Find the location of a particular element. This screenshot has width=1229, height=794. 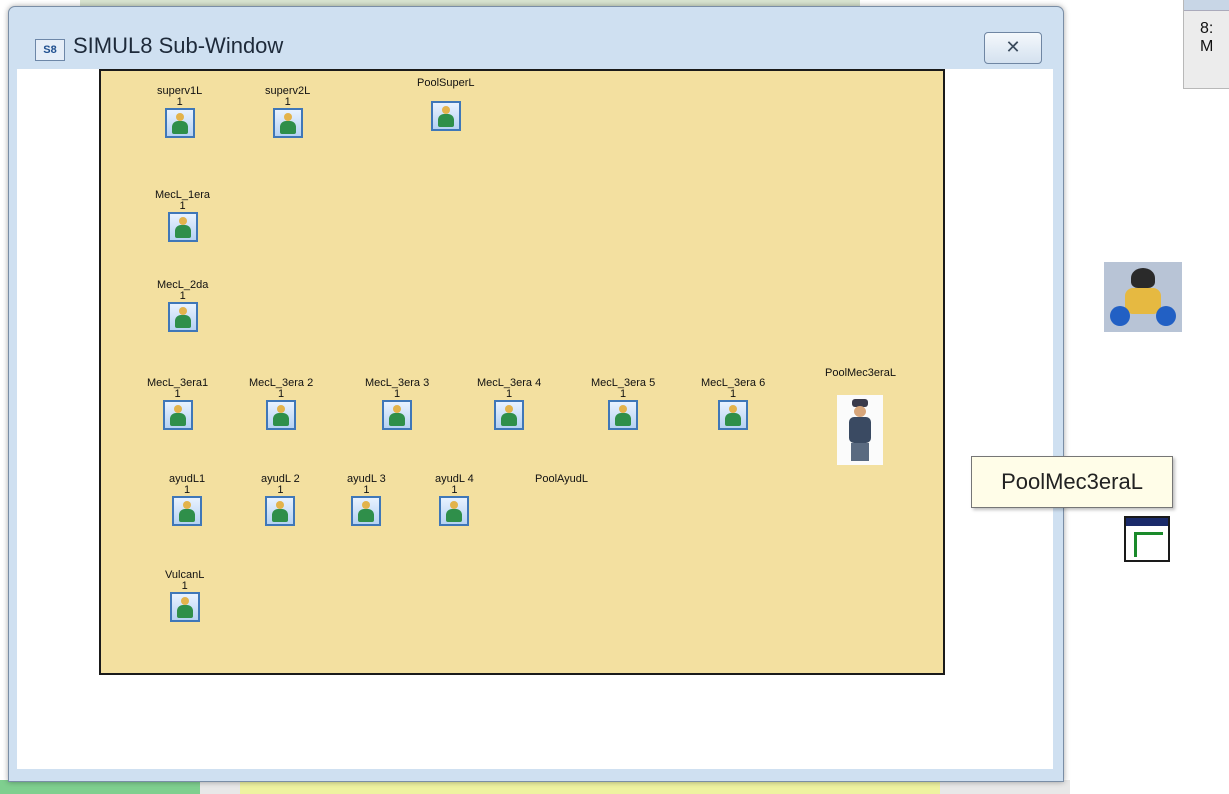

resource-PoolAyudL: PoolAyudL is located at coordinates (561, 479).